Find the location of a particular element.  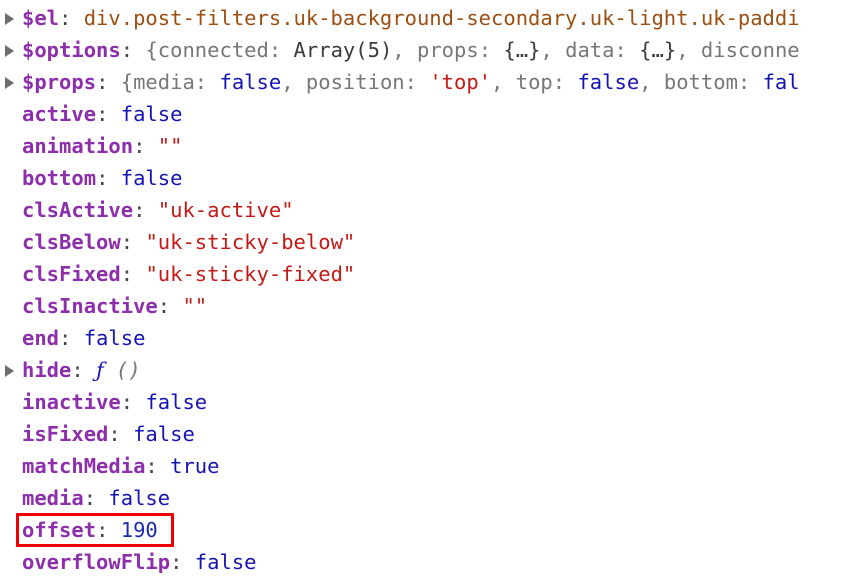

property-value-segment: fal is located at coordinates (781, 82).